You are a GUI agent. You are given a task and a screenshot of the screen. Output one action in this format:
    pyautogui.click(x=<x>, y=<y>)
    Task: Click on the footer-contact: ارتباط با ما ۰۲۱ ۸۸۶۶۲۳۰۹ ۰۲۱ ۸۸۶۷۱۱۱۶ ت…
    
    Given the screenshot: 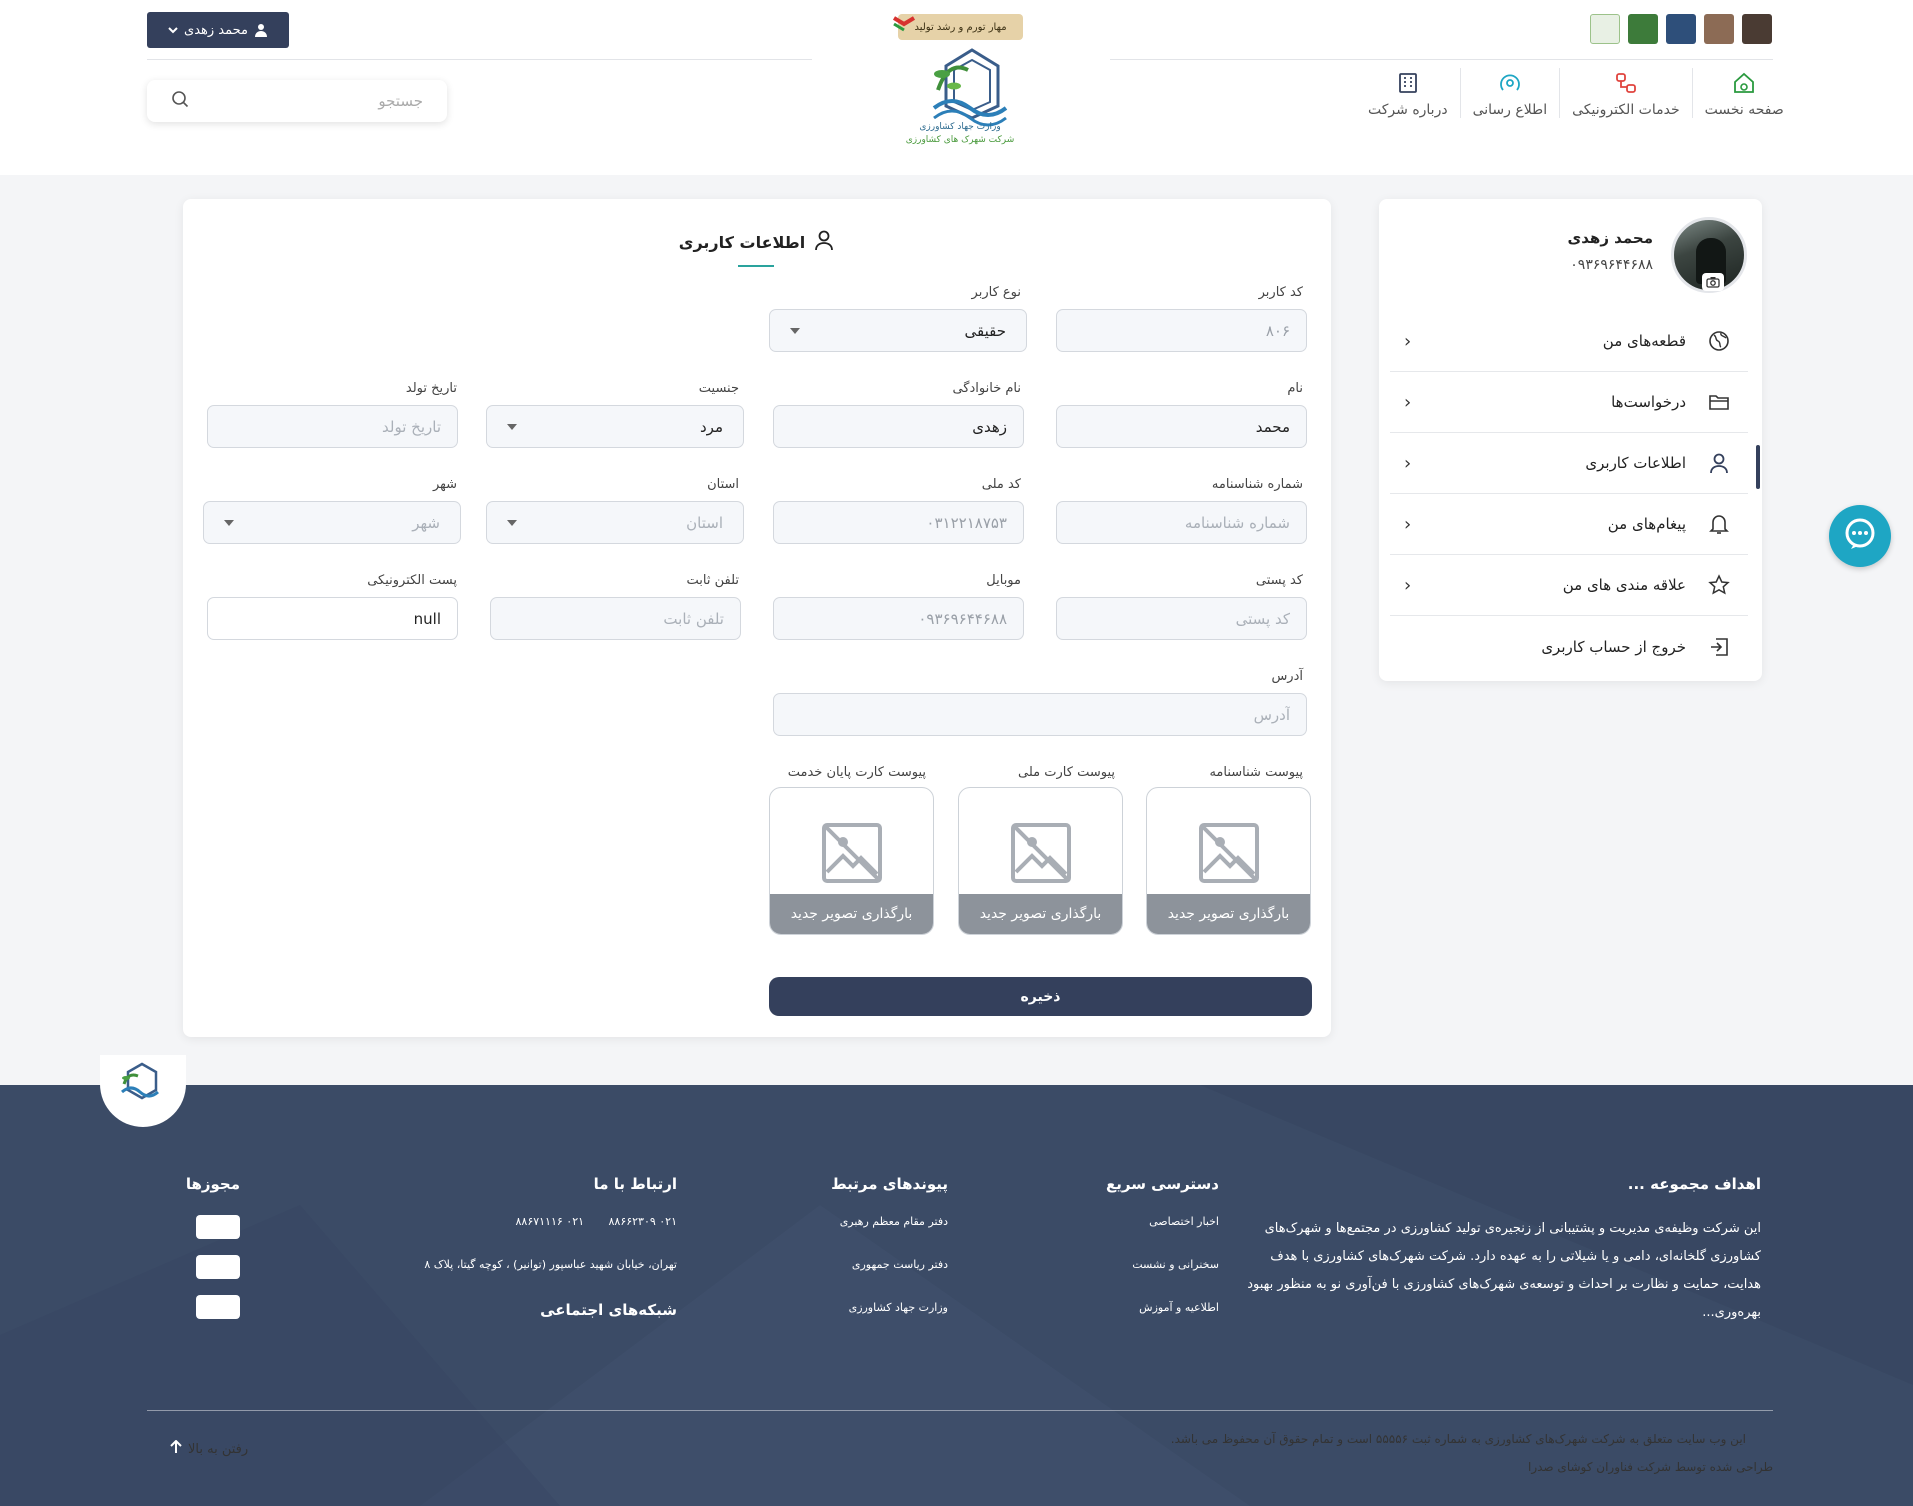 What is the action you would take?
    pyautogui.click(x=550, y=1258)
    